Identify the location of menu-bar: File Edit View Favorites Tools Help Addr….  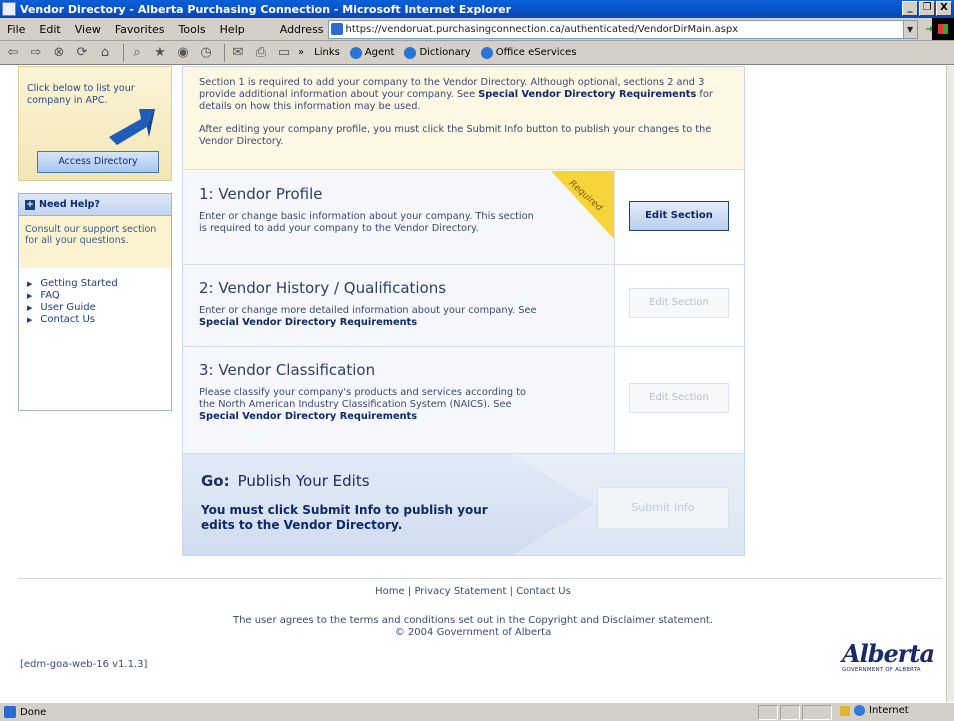
(477, 29).